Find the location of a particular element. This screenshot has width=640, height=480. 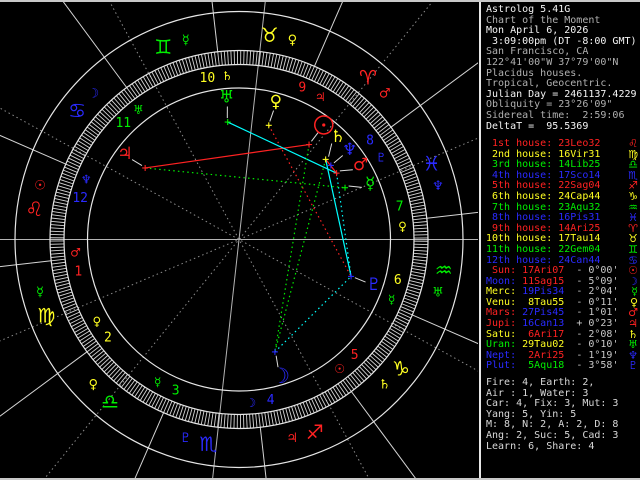

capricorn-ruler-icon: ♄ is located at coordinates (385, 385).